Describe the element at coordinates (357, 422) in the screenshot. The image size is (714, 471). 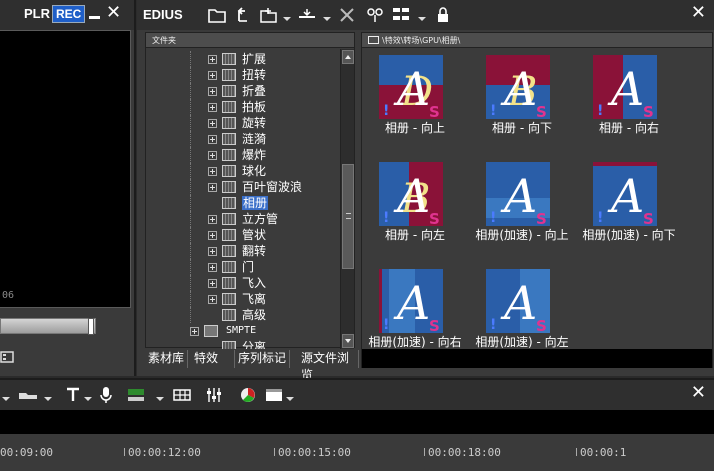
I see `timeline-track-area` at that location.